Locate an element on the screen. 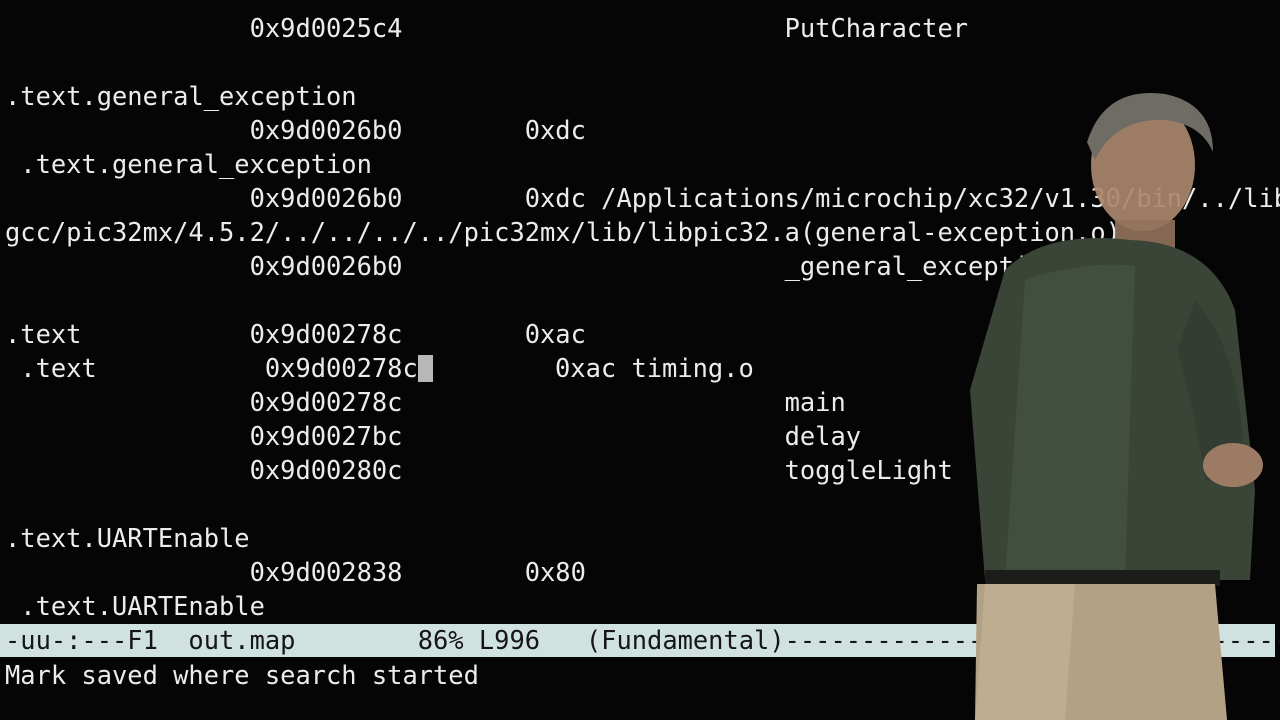 The width and height of the screenshot is (1280, 720). buffer-line: 0x9d0027bc delay is located at coordinates (433, 436).